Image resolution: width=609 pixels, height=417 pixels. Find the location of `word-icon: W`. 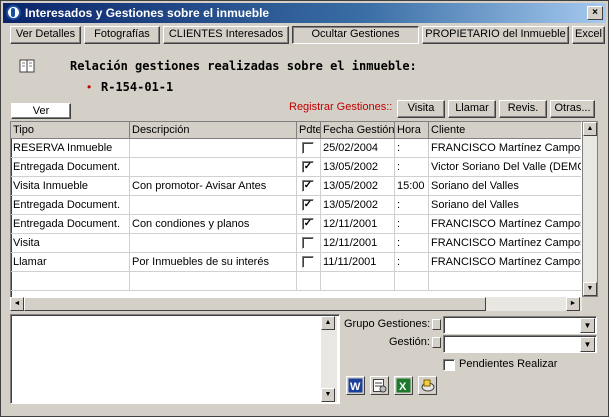

word-icon: W is located at coordinates (355, 385).